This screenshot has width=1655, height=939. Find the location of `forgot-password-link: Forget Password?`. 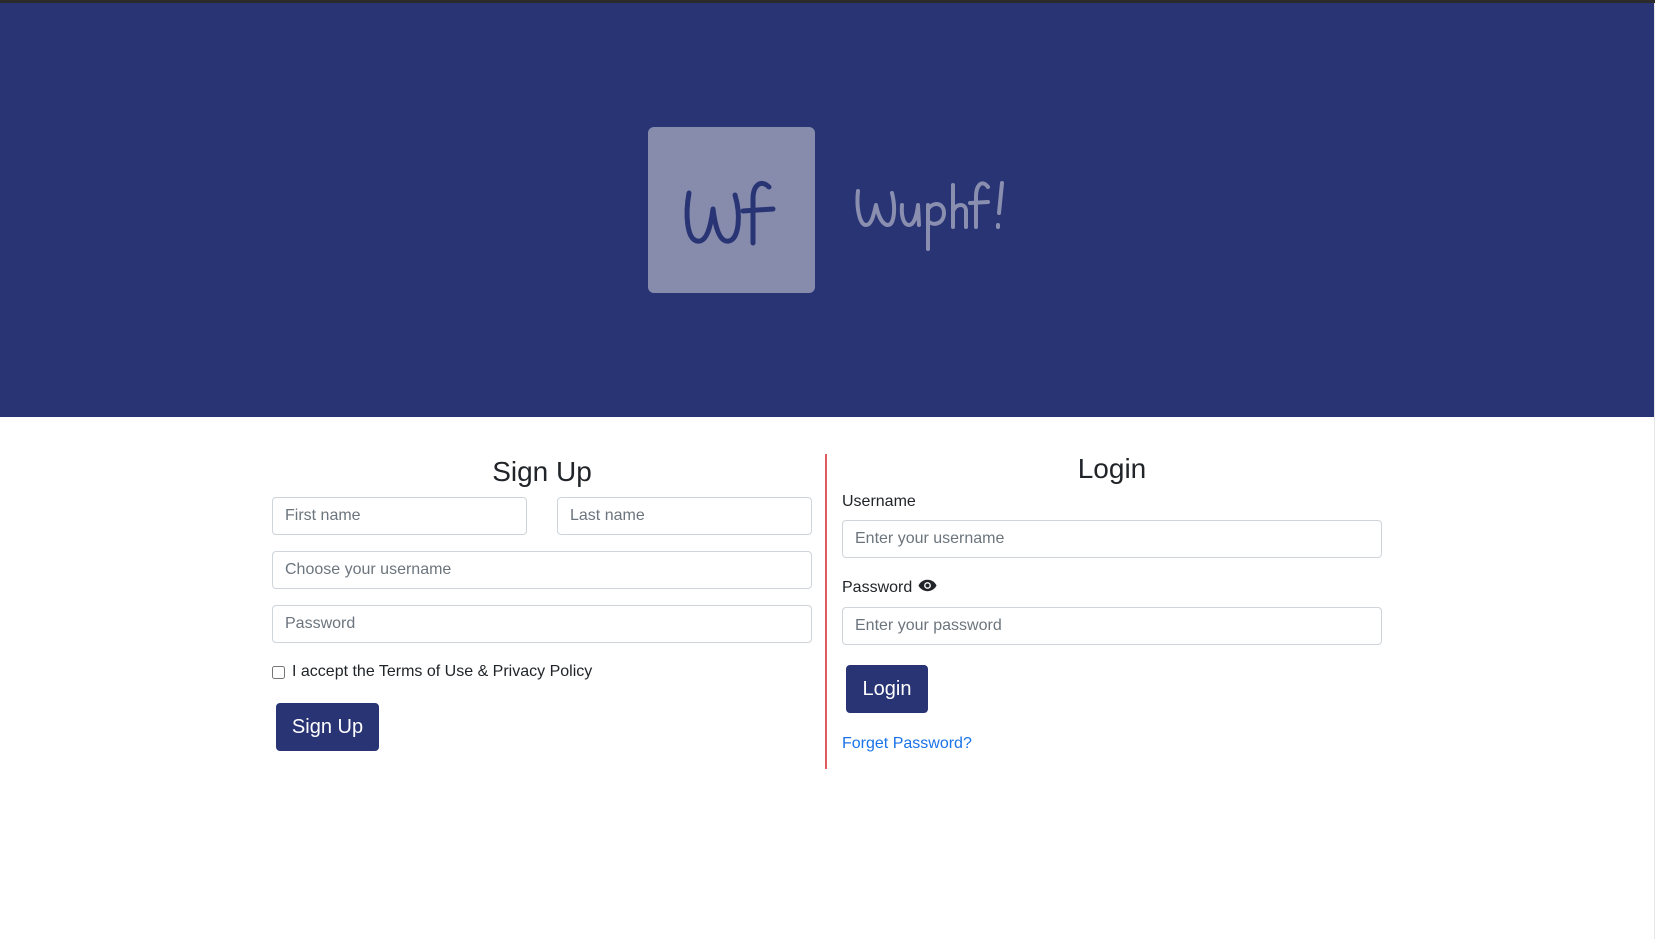

forgot-password-link: Forget Password? is located at coordinates (907, 744).